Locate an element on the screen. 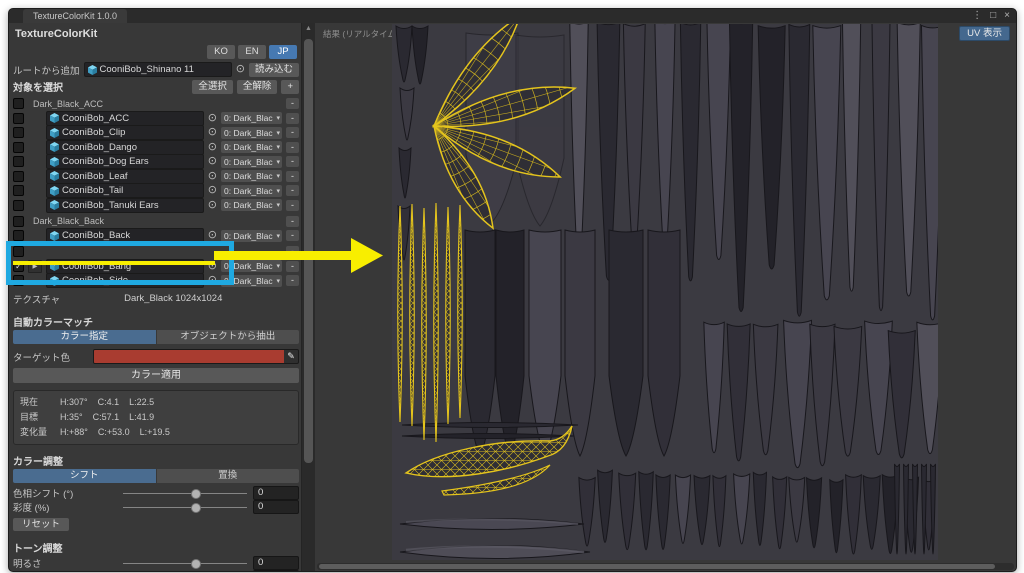 The width and height of the screenshot is (1024, 573). object-field: CooniBob_Back is located at coordinates (125, 235).